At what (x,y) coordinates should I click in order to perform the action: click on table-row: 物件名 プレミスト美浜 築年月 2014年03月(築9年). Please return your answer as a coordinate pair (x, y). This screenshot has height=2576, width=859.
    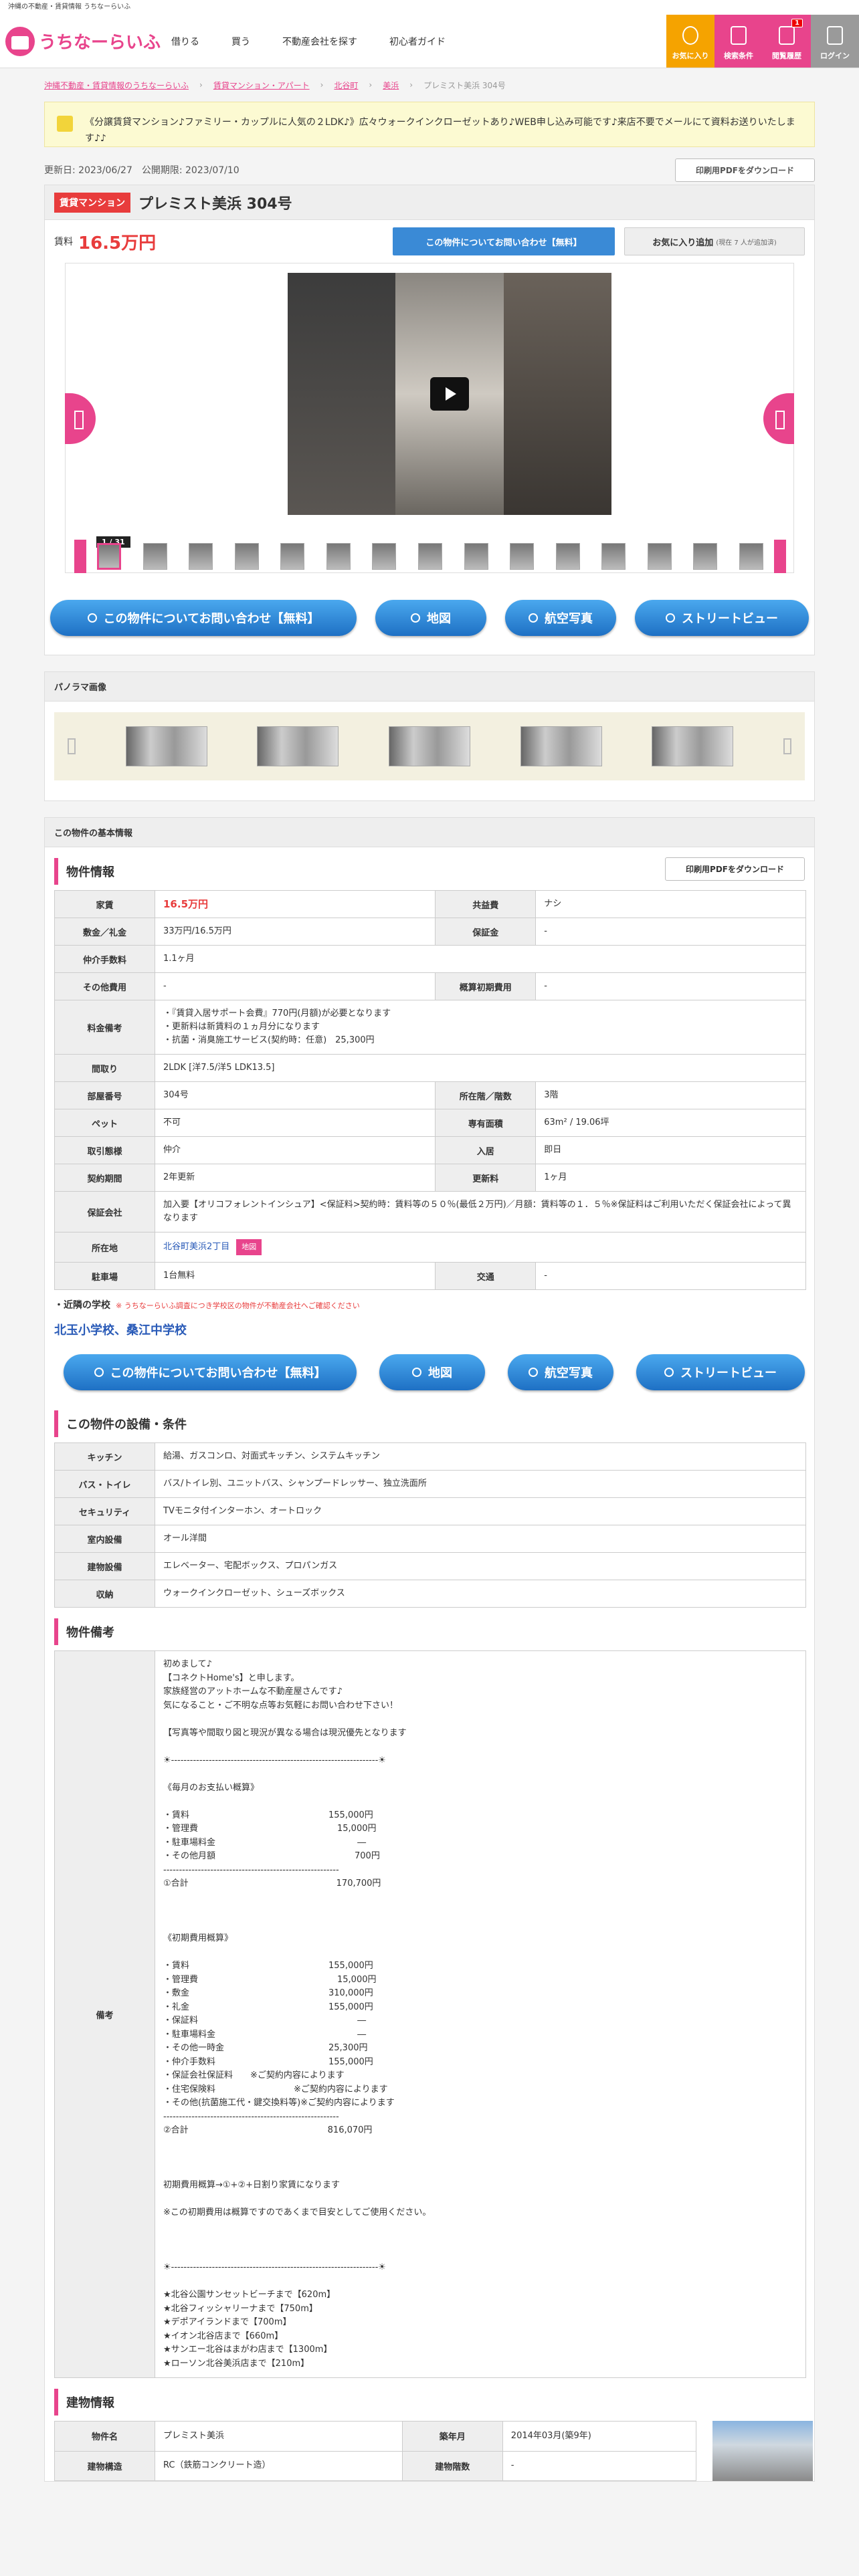
    Looking at the image, I should click on (375, 2436).